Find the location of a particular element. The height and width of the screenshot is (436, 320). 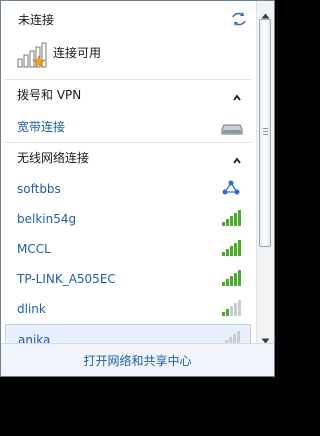

open-network-center-link: 打开网络和共享中心 is located at coordinates (137, 361).